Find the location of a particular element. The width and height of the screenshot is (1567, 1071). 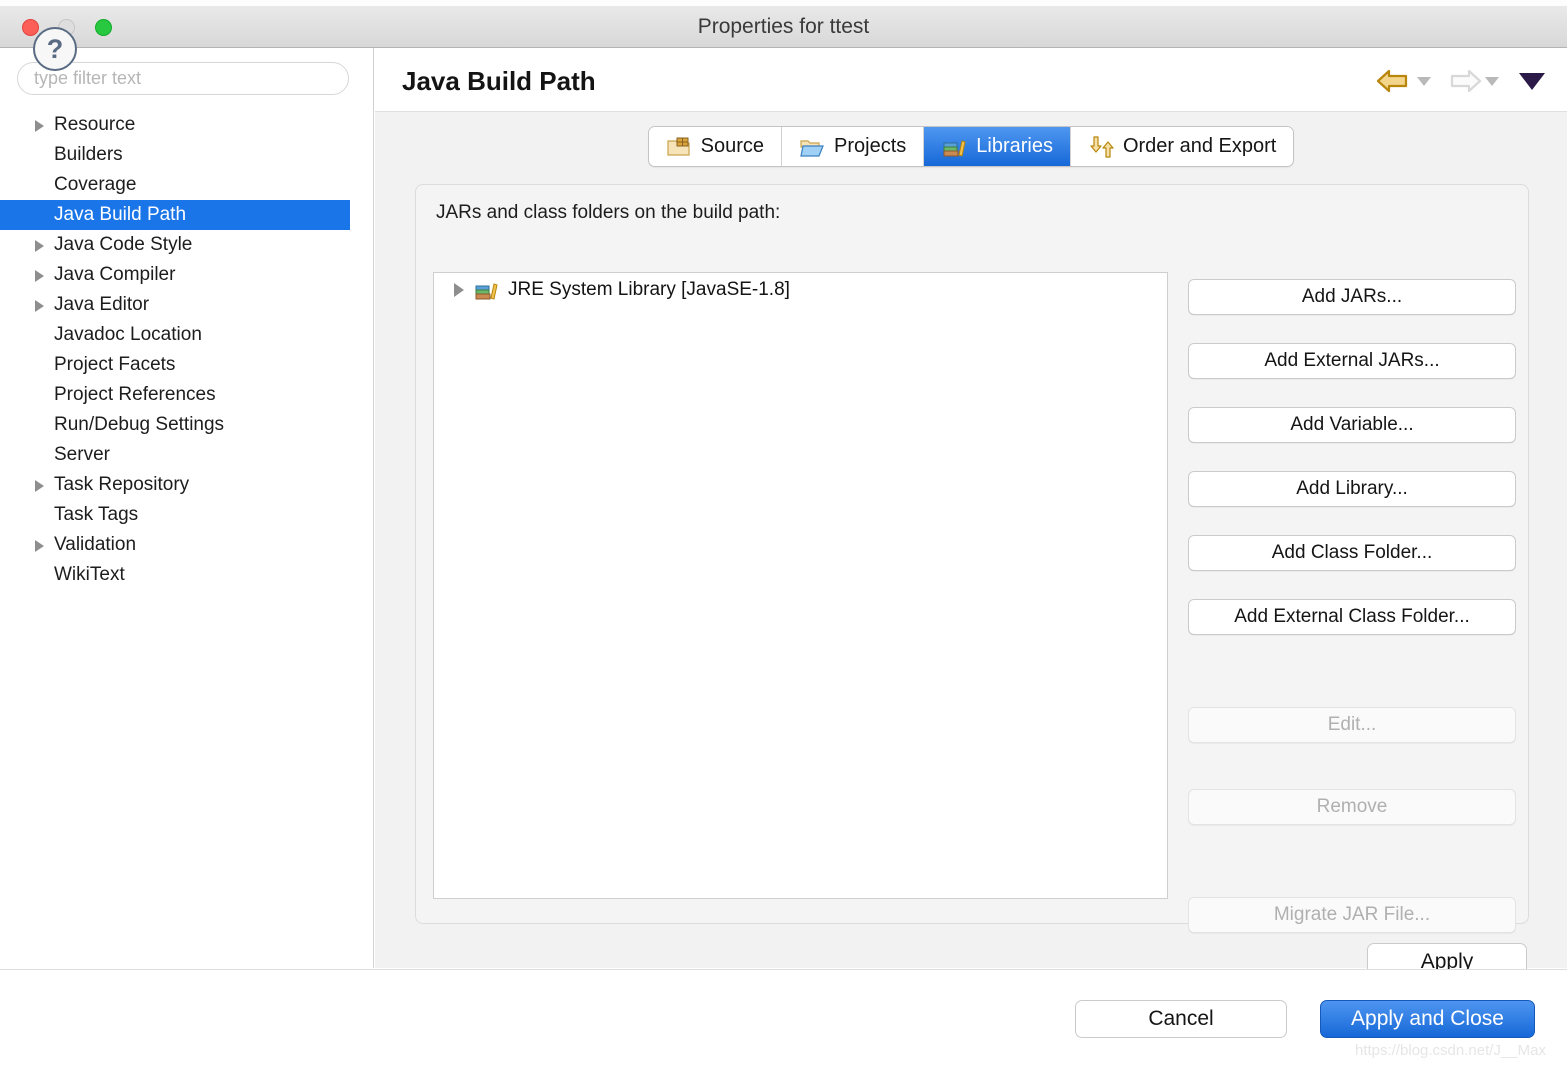

tab-source: Source is located at coordinates (715, 146).